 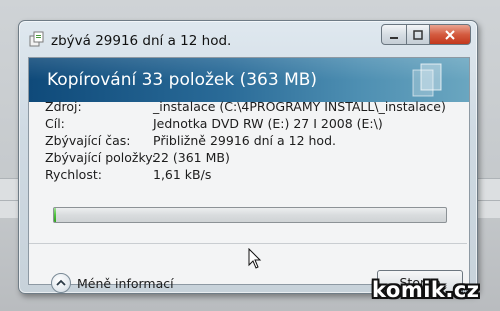 I want to click on detail-label: Cíl:, so click(x=55, y=123).